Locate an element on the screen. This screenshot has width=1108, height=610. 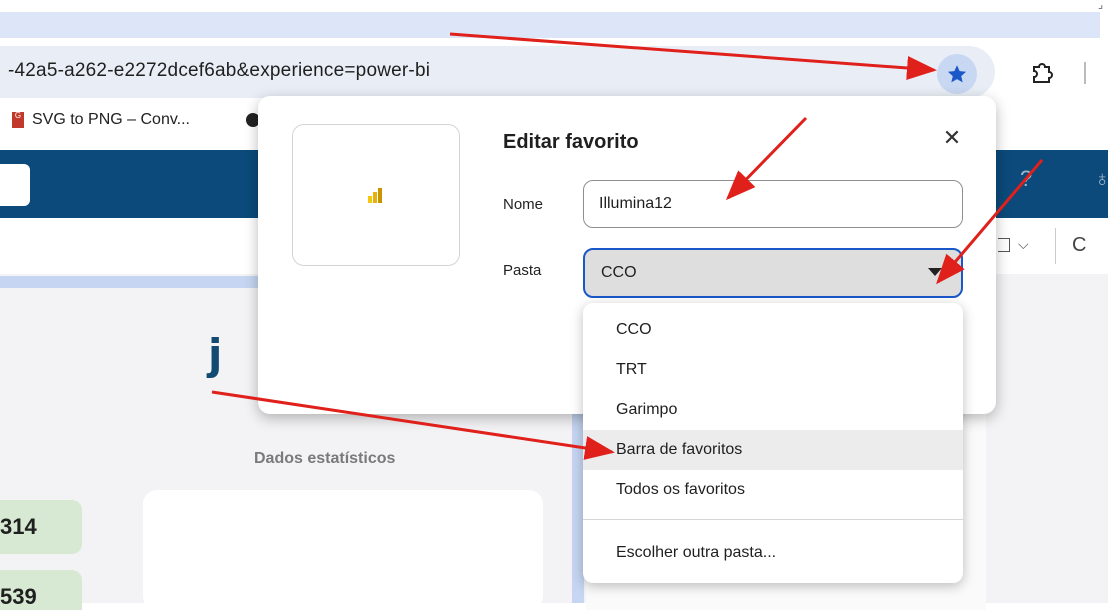
browser-tab-band is located at coordinates (550, 25).